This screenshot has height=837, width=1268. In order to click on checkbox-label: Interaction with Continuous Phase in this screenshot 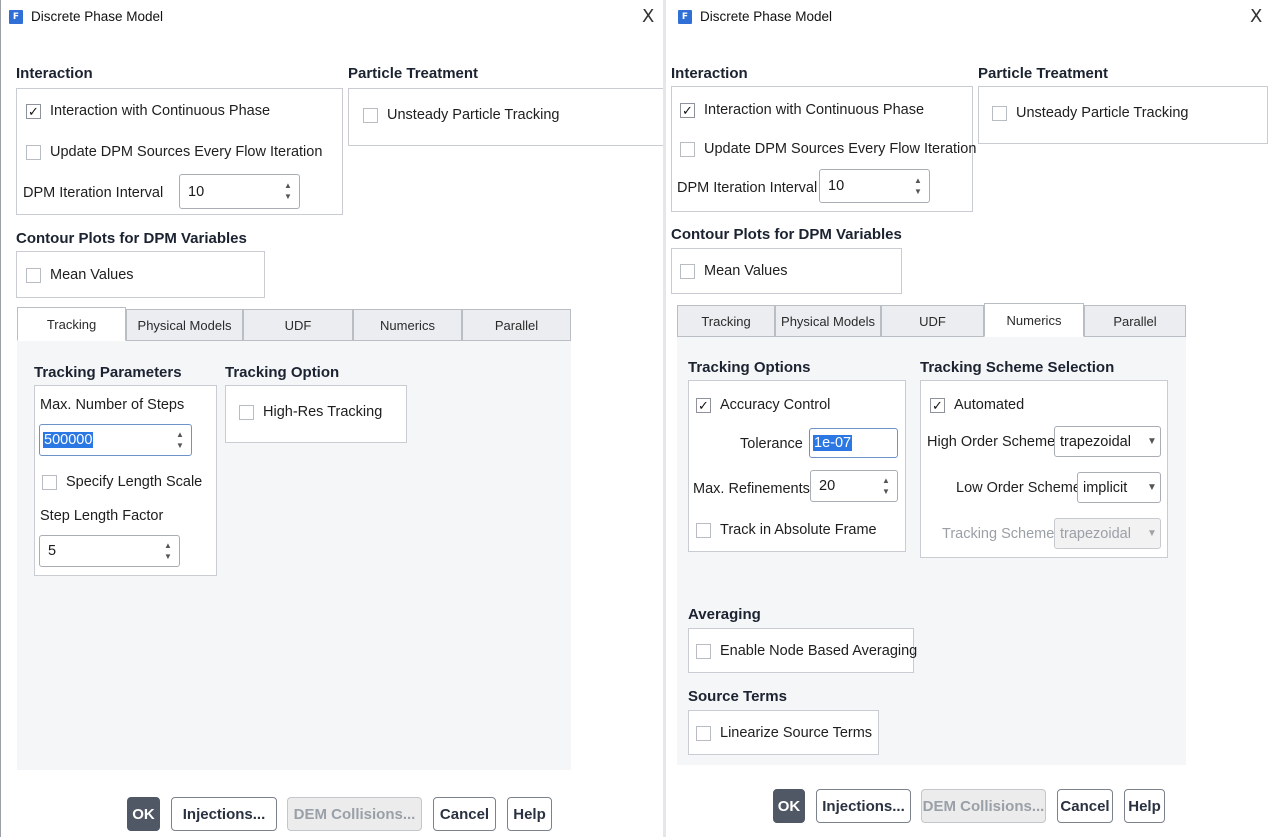, I will do `click(814, 110)`.